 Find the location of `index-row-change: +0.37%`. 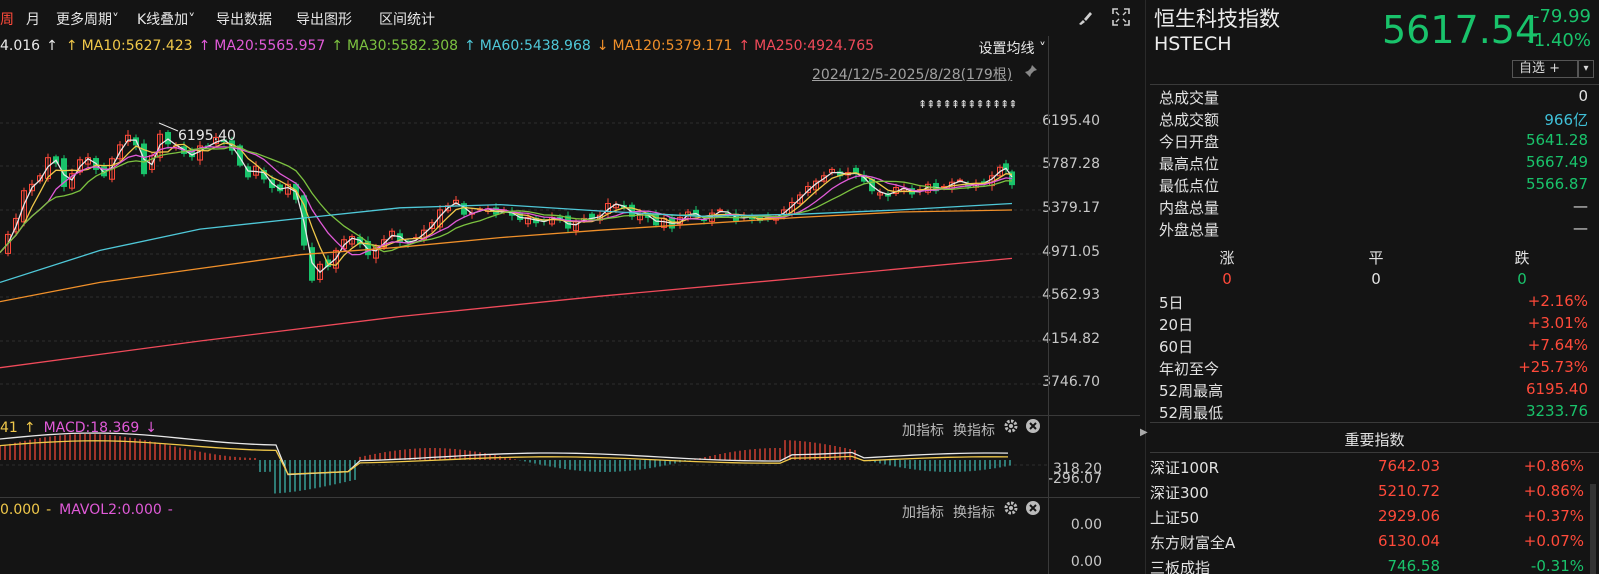

index-row-change: +0.37% is located at coordinates (1553, 516).